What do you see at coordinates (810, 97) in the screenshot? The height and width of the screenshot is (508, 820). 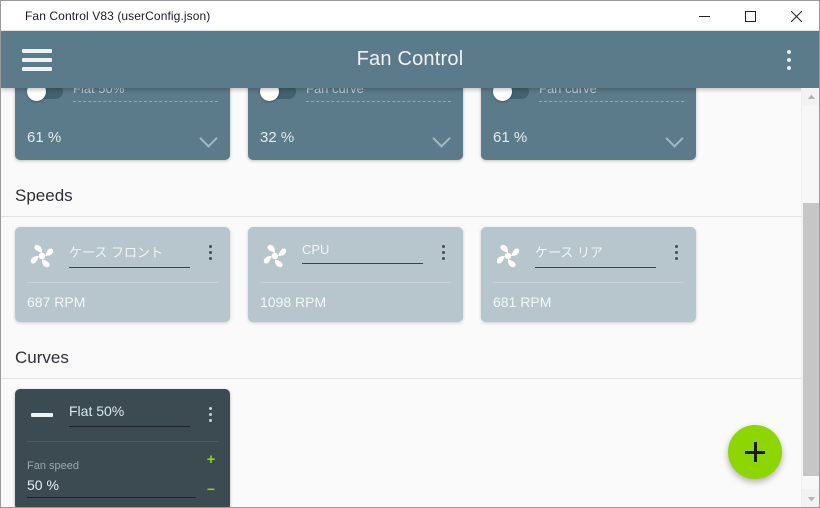 I see `scroll-up-arrow` at bounding box center [810, 97].